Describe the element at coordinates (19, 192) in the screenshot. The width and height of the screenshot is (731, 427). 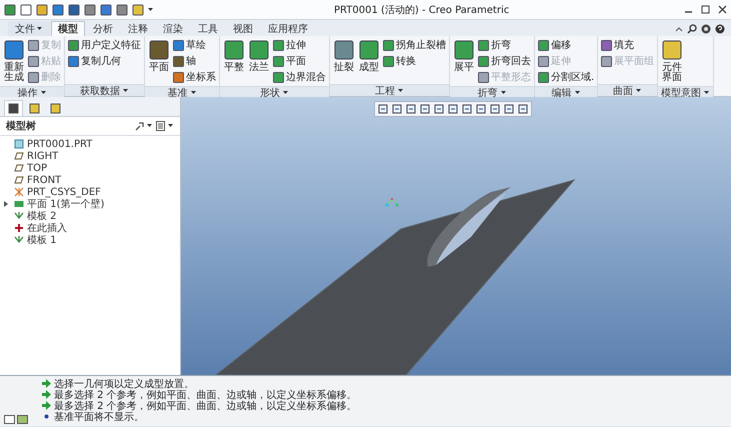
I see `coordinate-system-icon` at that location.